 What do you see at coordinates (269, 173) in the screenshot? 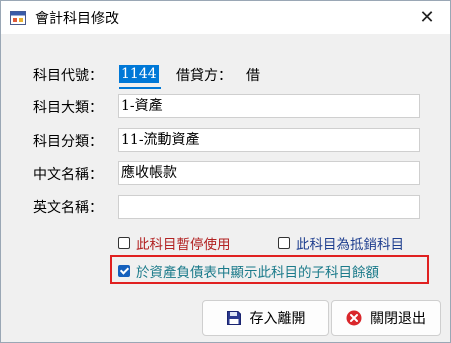
I see `chinese-name-field: 應收帳款` at bounding box center [269, 173].